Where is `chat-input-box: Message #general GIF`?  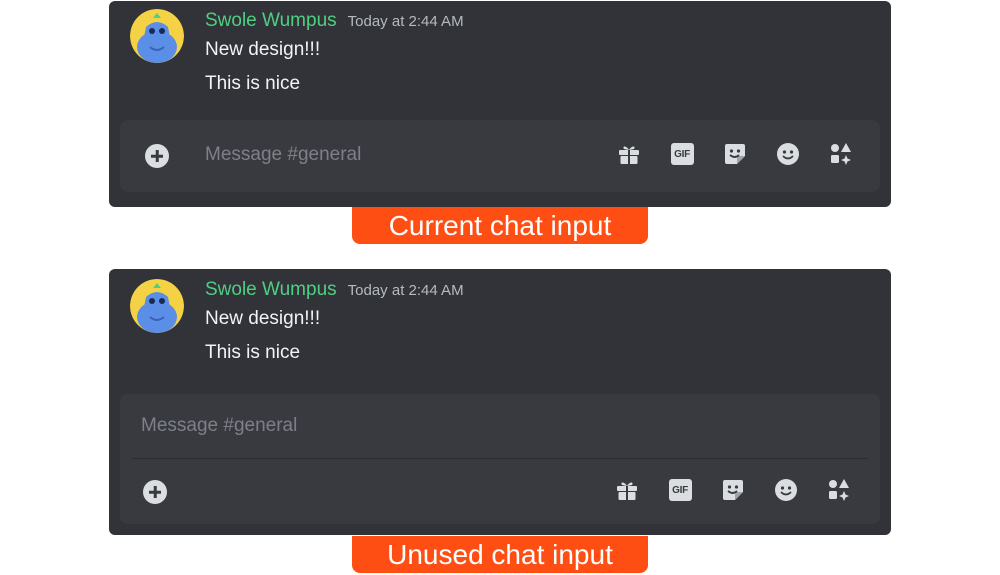
chat-input-box: Message #general GIF is located at coordinates (500, 156).